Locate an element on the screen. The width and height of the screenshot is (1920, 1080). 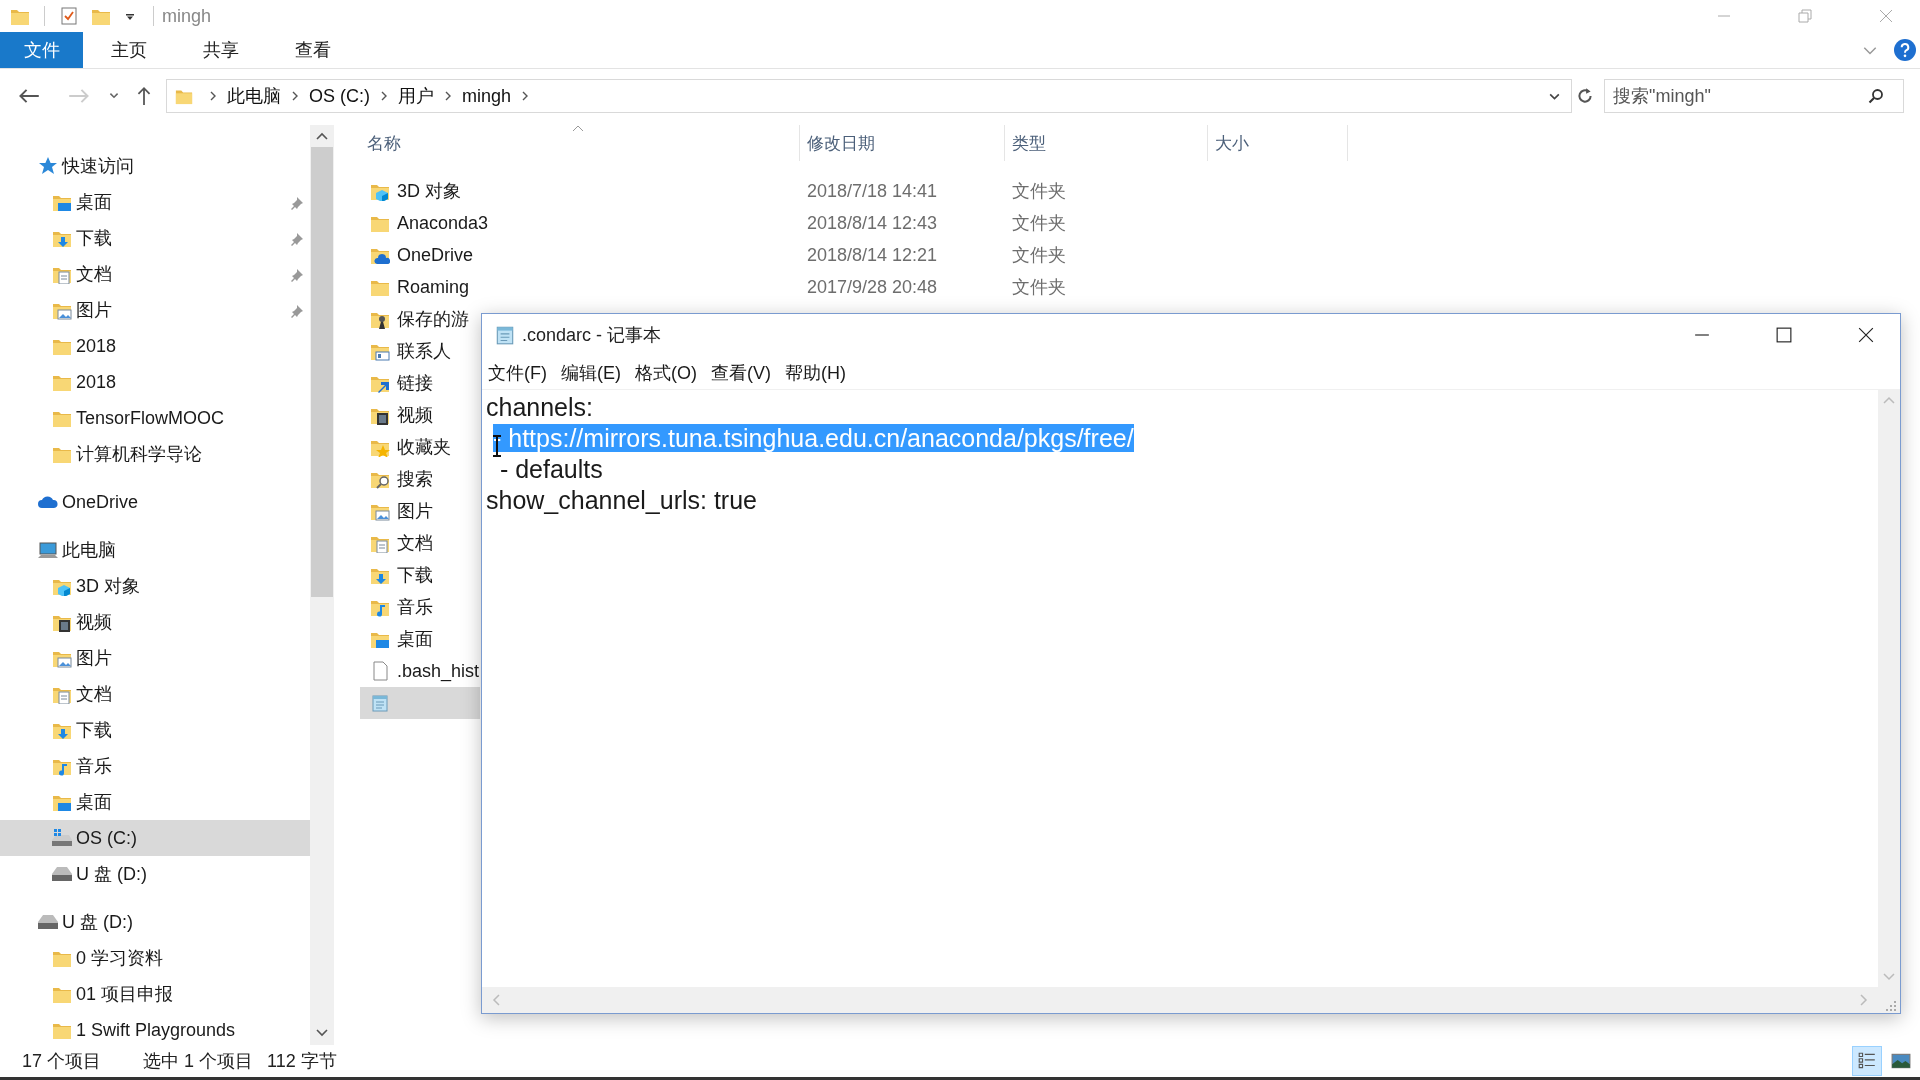
selection-count: 选中 1 个项目 is located at coordinates (198, 1061).